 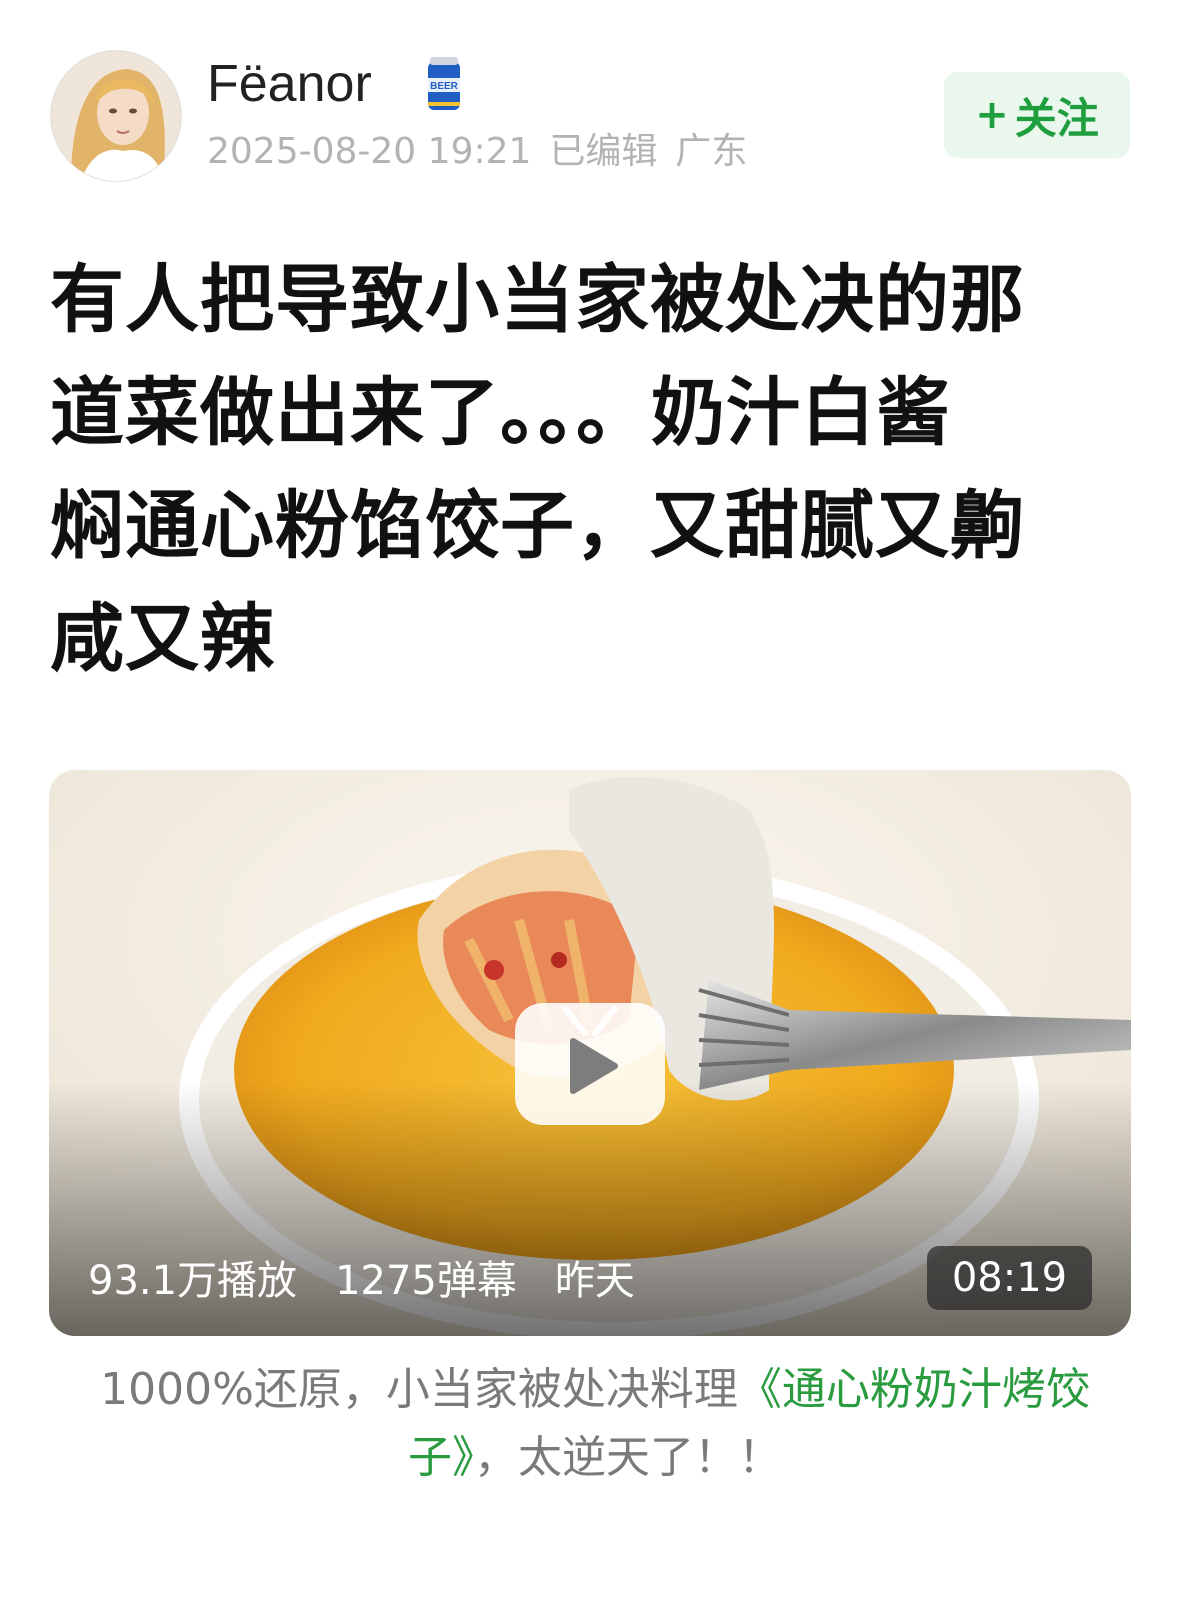 I want to click on play-button, so click(x=590, y=1064).